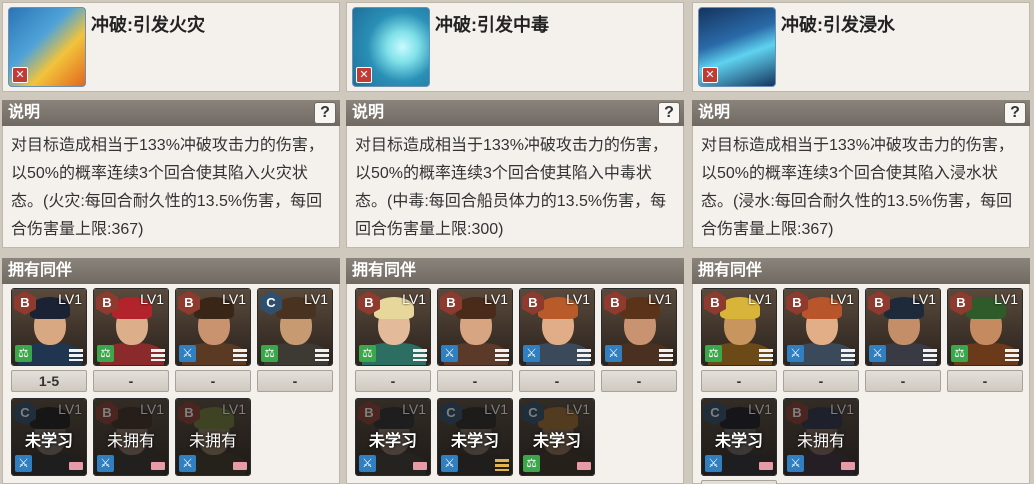 The image size is (1034, 484). I want to click on companion-card: BLV1未学习⚔, so click(393, 437).